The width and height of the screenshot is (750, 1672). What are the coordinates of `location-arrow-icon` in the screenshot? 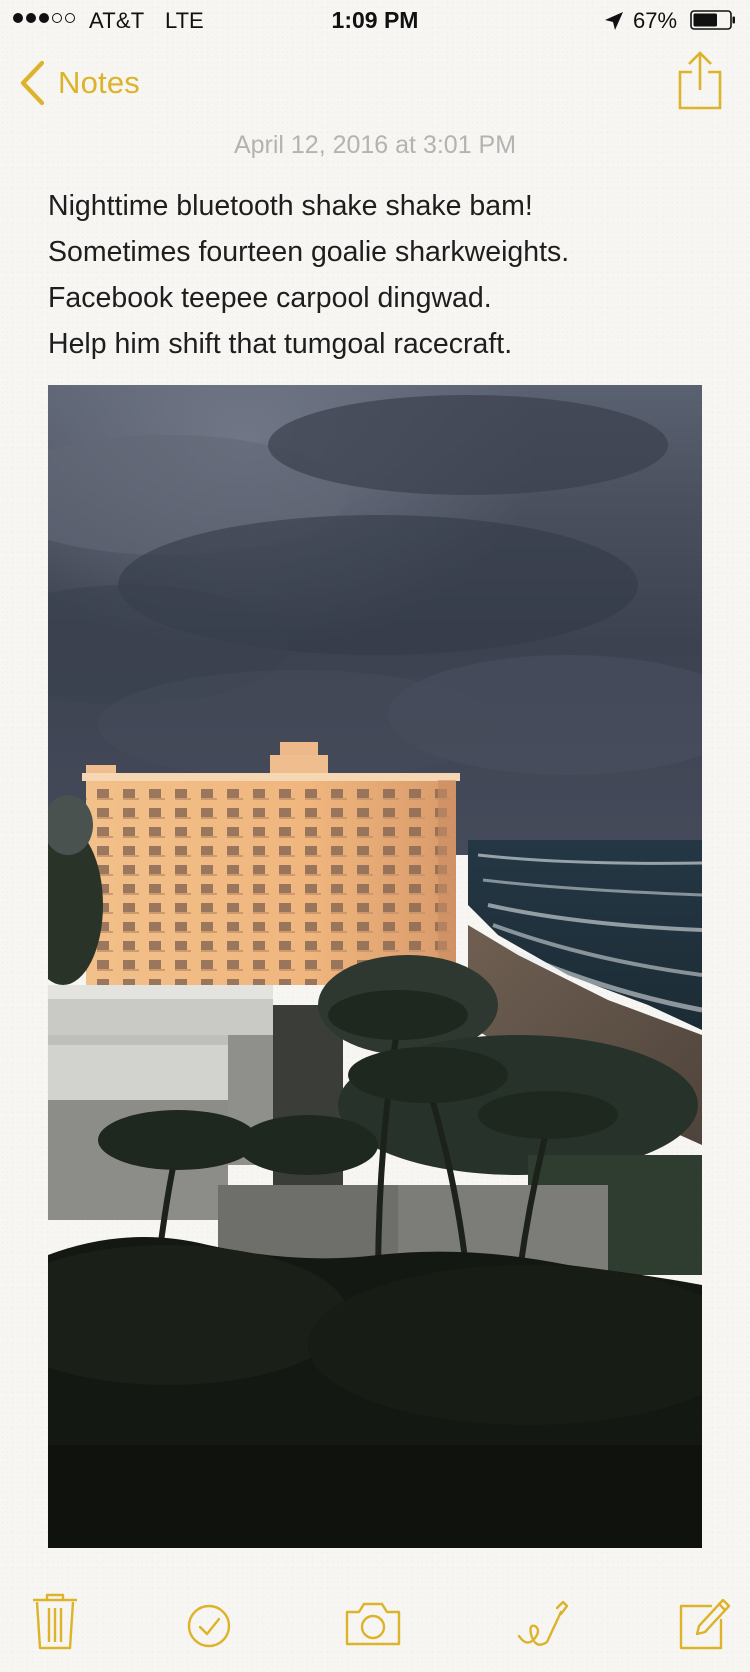 It's located at (614, 21).